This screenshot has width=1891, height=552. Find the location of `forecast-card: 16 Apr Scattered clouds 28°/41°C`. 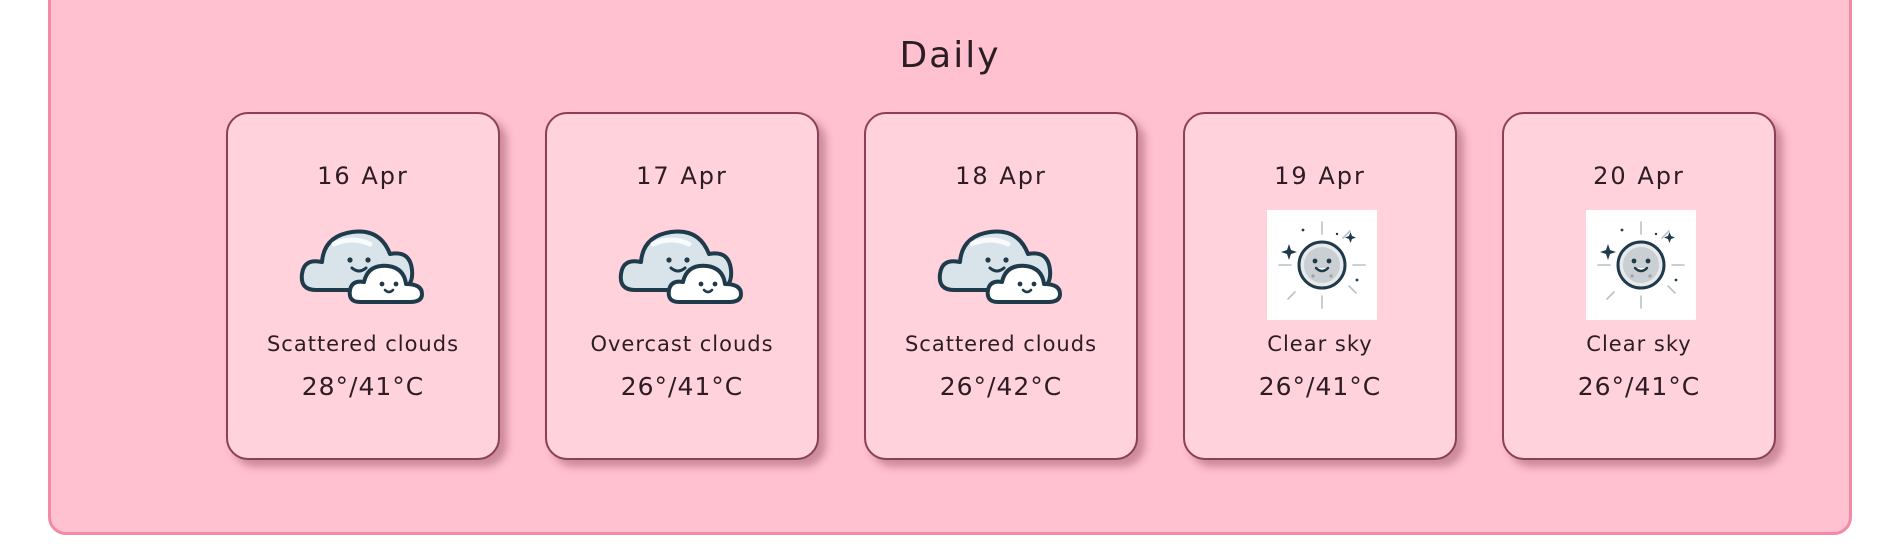

forecast-card: 16 Apr Scattered clouds 28°/41°C is located at coordinates (363, 286).